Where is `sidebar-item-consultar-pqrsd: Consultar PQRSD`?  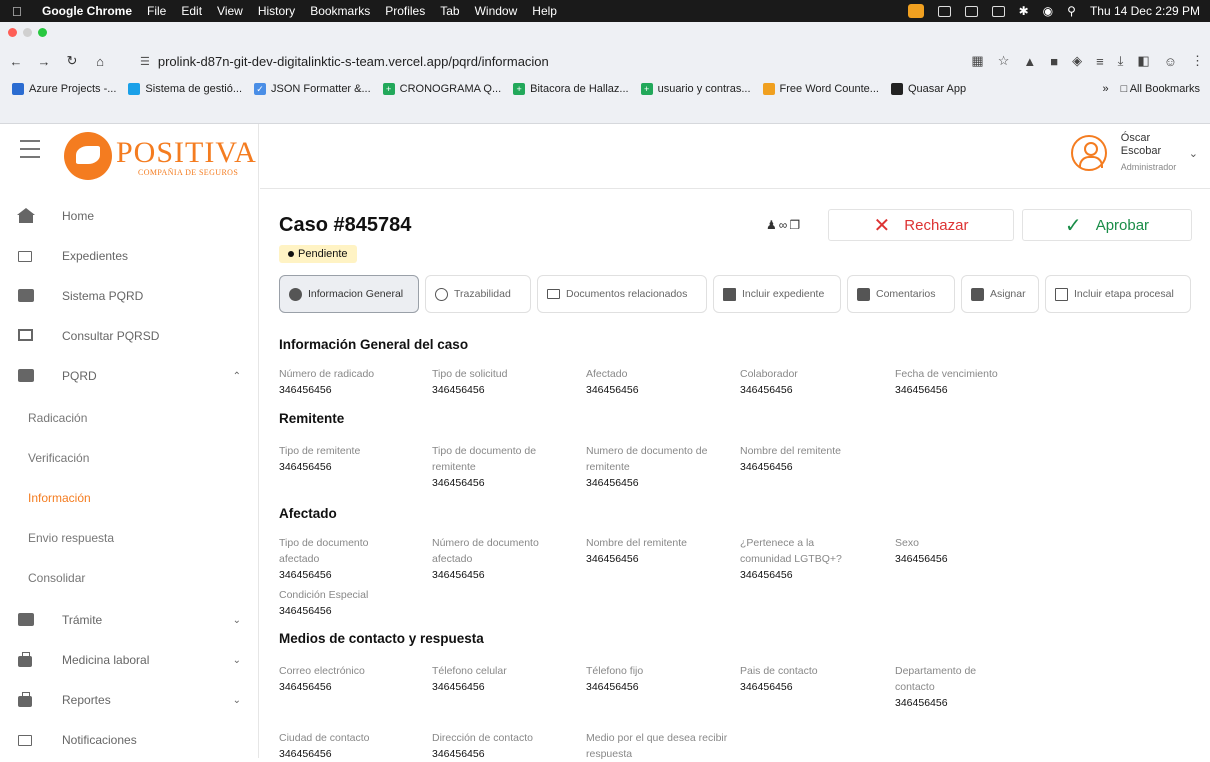
sidebar-item-consultar-pqrsd: Consultar PQRSD is located at coordinates (129, 336).